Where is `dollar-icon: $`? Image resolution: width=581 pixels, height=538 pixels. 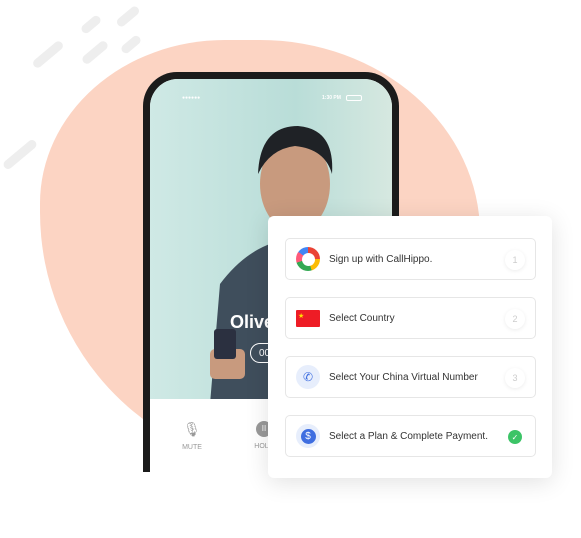
dollar-icon: $ is located at coordinates (308, 436).